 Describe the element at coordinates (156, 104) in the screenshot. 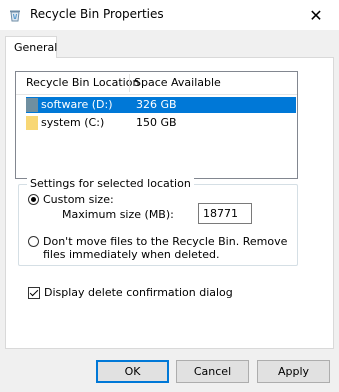

I see `list-item-space: 326 GB` at that location.